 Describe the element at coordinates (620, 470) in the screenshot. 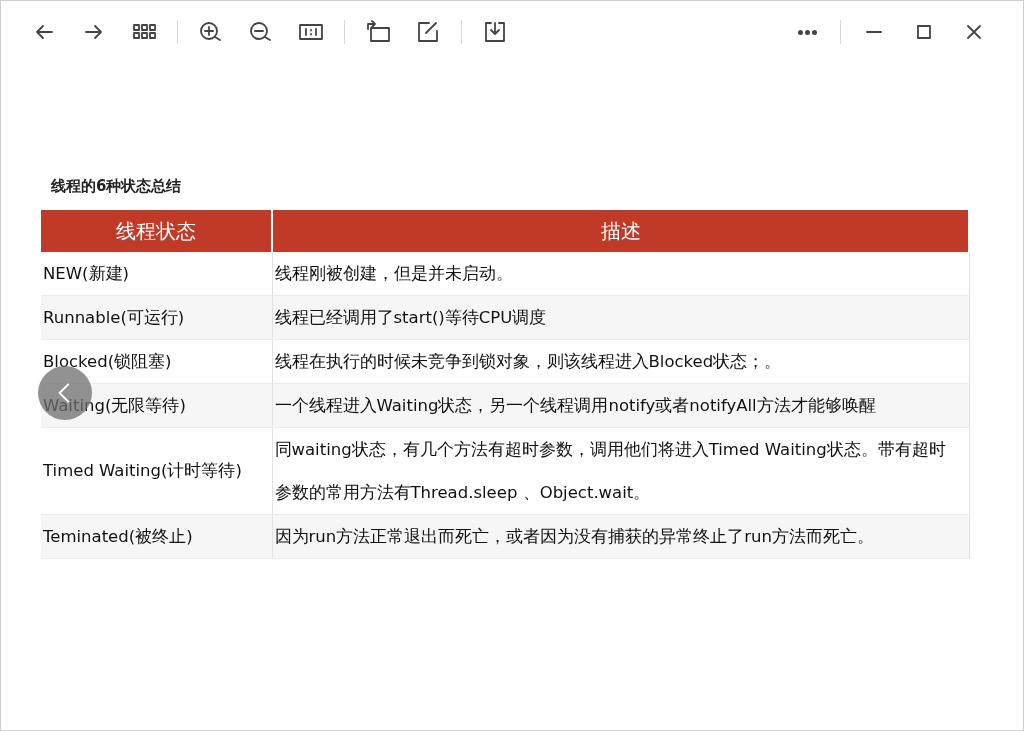

I see `table-cell: 同waiting状态，有几个方法有超时参数，调用他们将进入Timed Waiting状态。带有超时参数的常用方法有Thread.sleep 、Object.wait。` at that location.